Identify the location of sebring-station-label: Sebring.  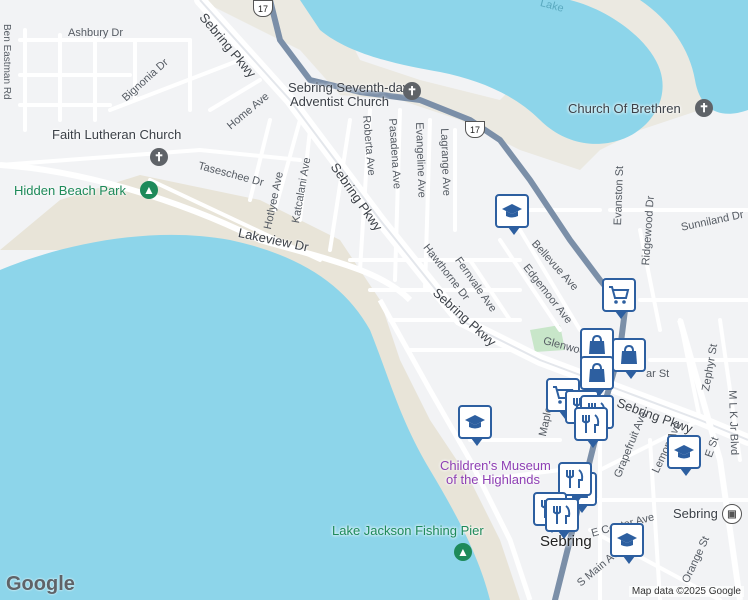
(695, 513).